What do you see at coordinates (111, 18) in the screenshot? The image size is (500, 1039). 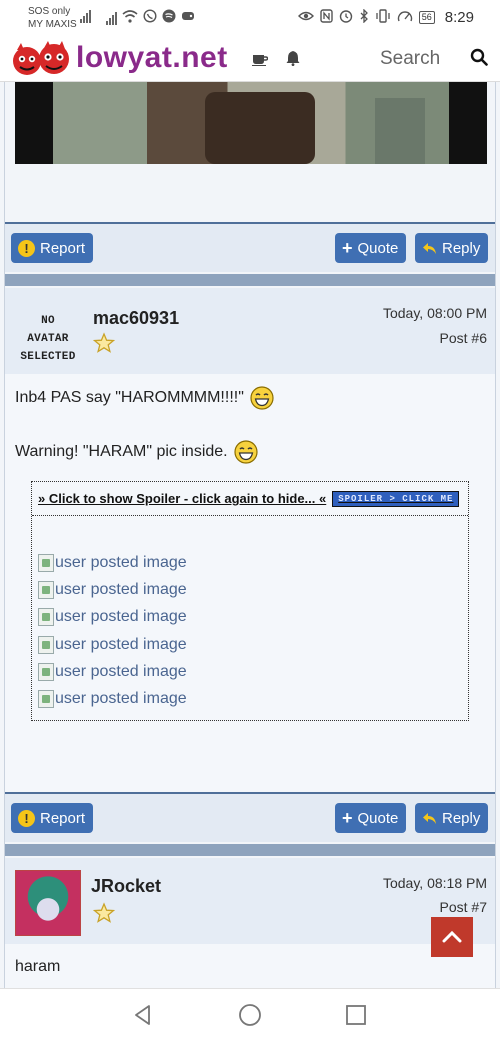 I see `signal-bars-2-icon` at bounding box center [111, 18].